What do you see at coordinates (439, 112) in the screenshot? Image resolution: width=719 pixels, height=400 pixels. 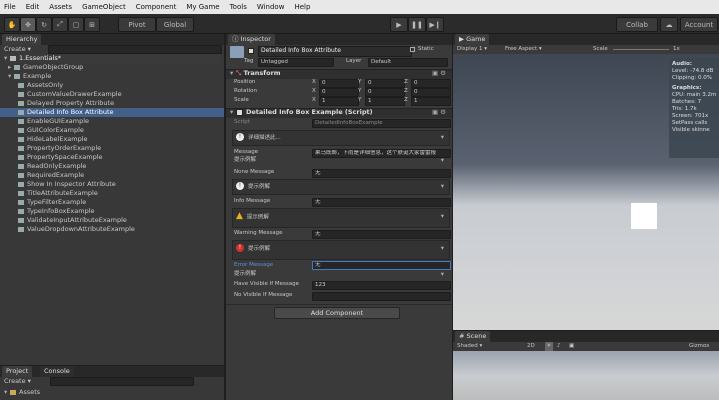 I see `script-settings-icon: ▣ ⚙` at bounding box center [439, 112].